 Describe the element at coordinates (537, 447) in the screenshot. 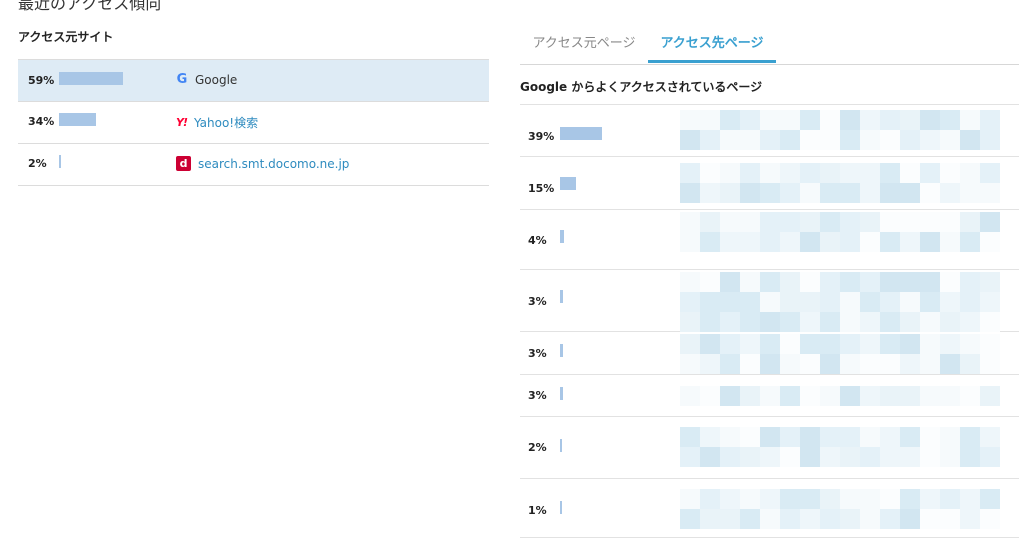

I see `destination-percent: 2%` at that location.